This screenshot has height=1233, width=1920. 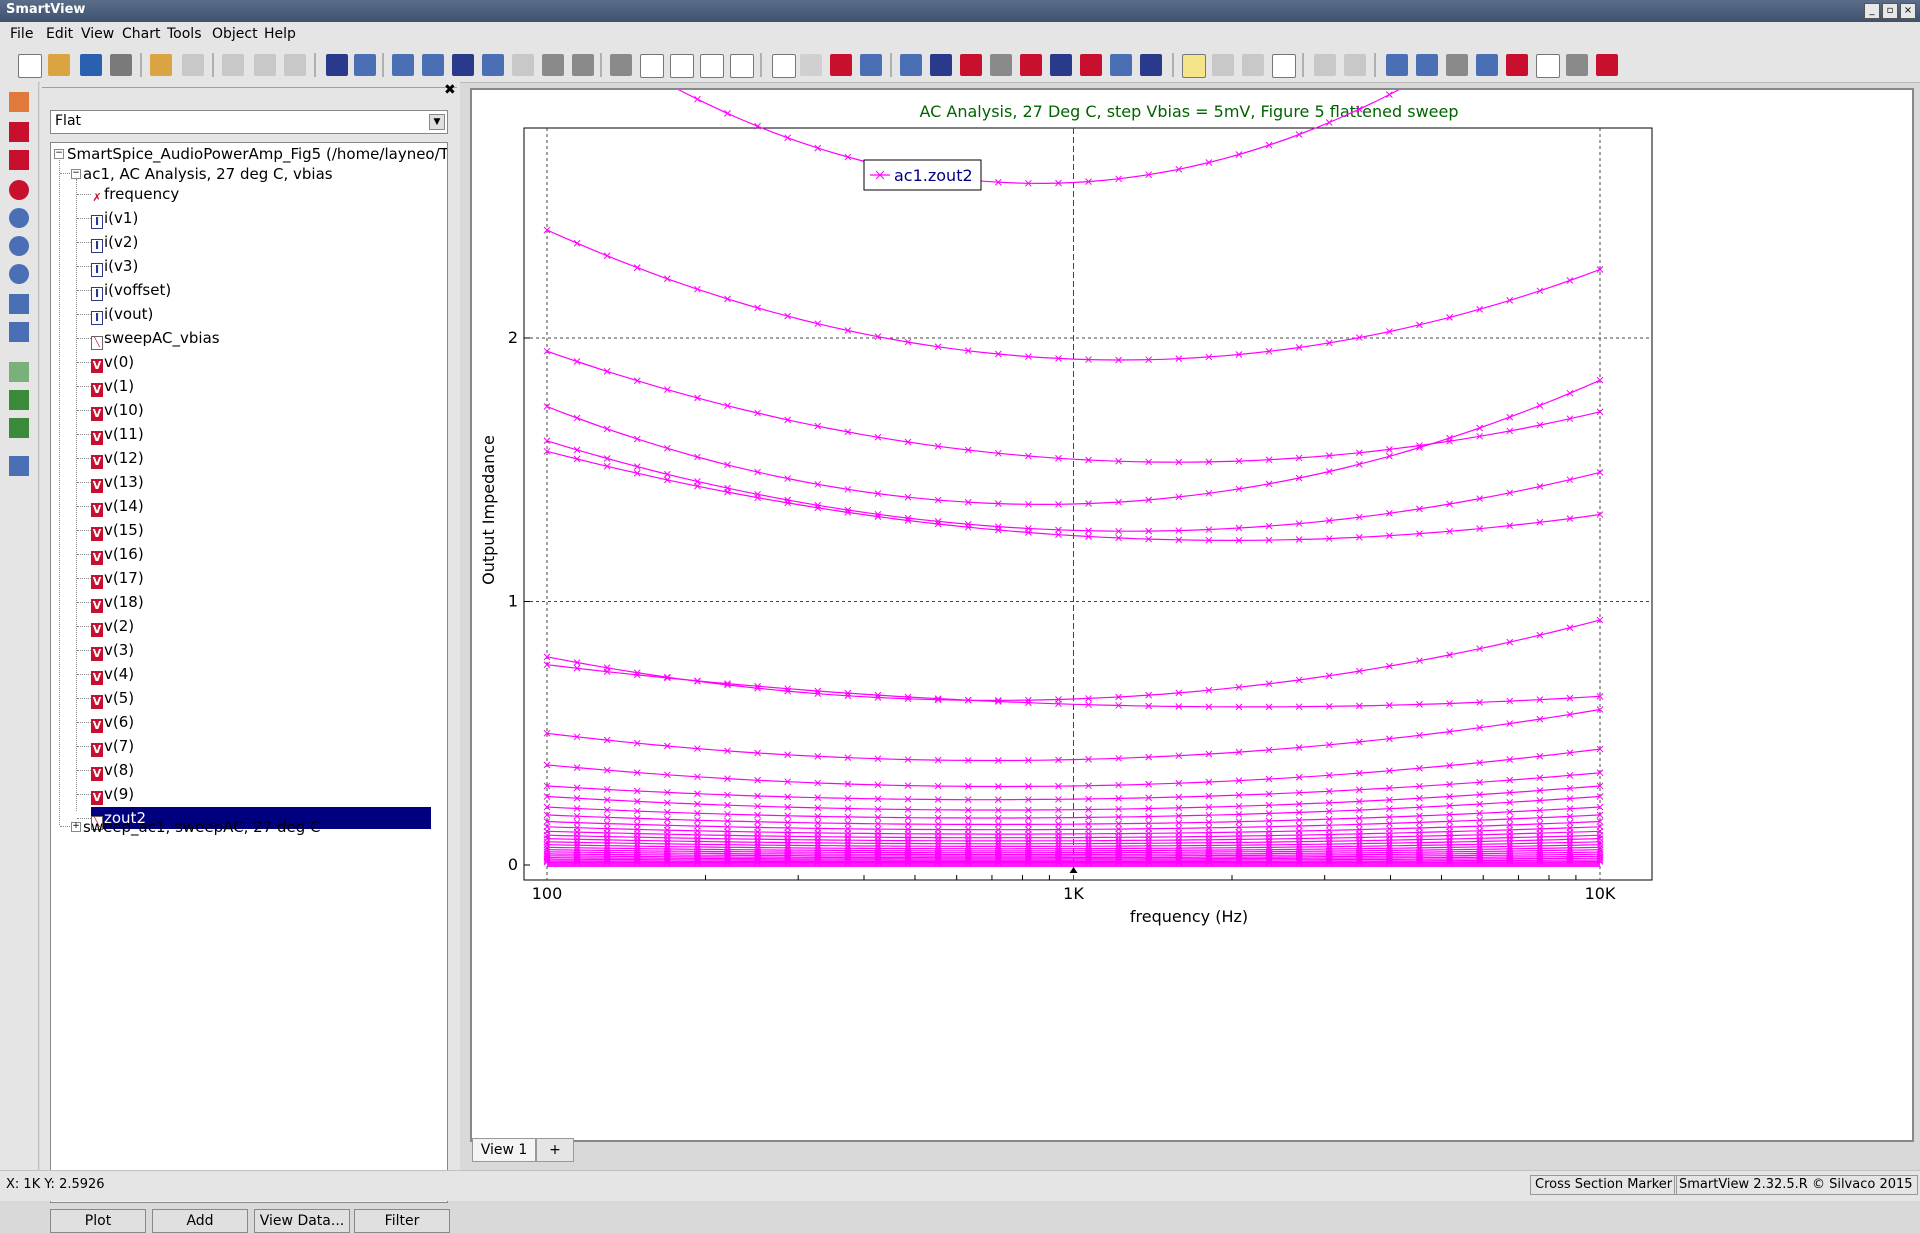 What do you see at coordinates (141, 34) in the screenshot?
I see `menu-chart: Chart` at bounding box center [141, 34].